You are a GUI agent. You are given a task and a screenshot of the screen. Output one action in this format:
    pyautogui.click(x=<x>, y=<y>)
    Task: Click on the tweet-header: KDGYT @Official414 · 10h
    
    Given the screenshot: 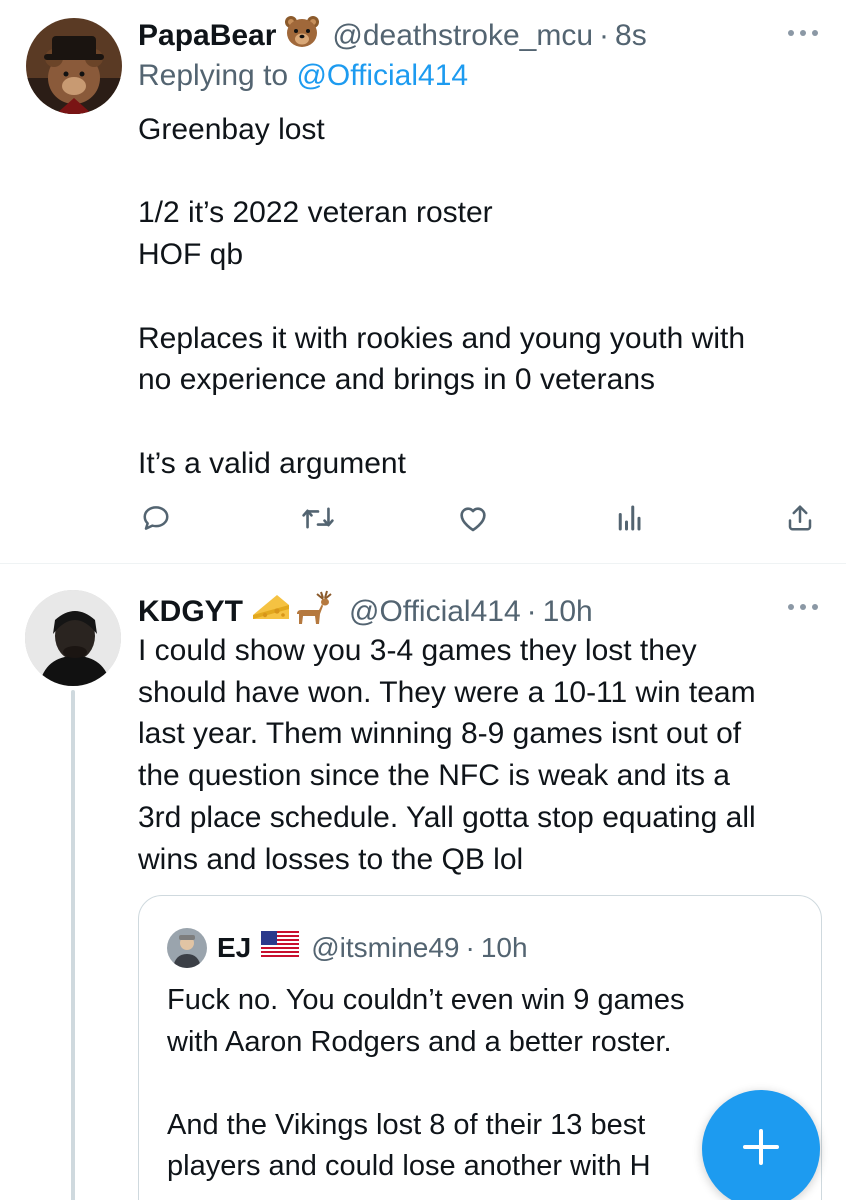 What is the action you would take?
    pyautogui.click(x=365, y=611)
    